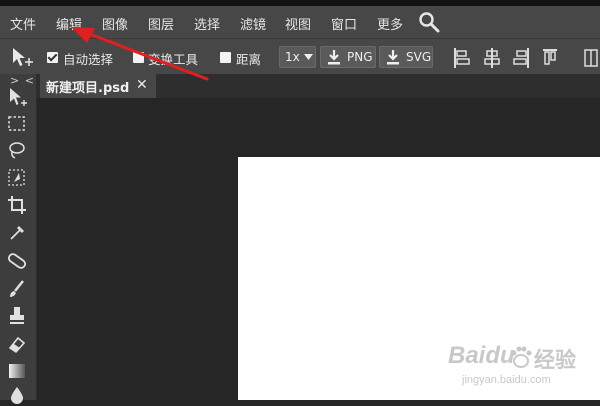 The height and width of the screenshot is (406, 600). I want to click on blur-tool-icon, so click(17, 395).